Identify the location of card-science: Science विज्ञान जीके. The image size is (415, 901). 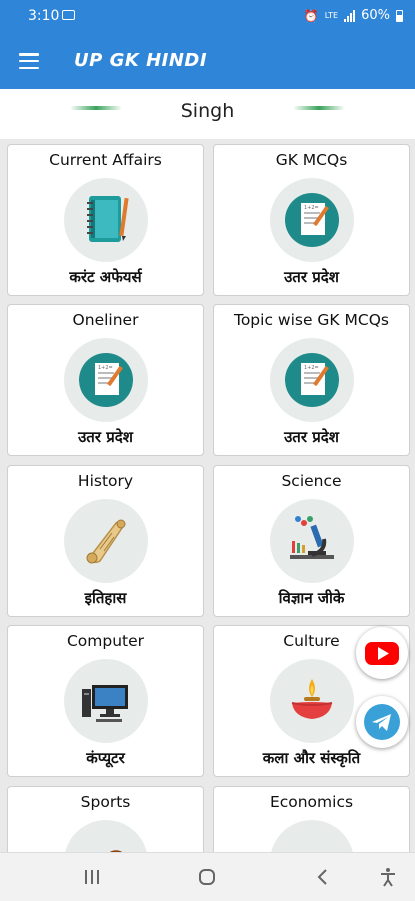
(311, 541).